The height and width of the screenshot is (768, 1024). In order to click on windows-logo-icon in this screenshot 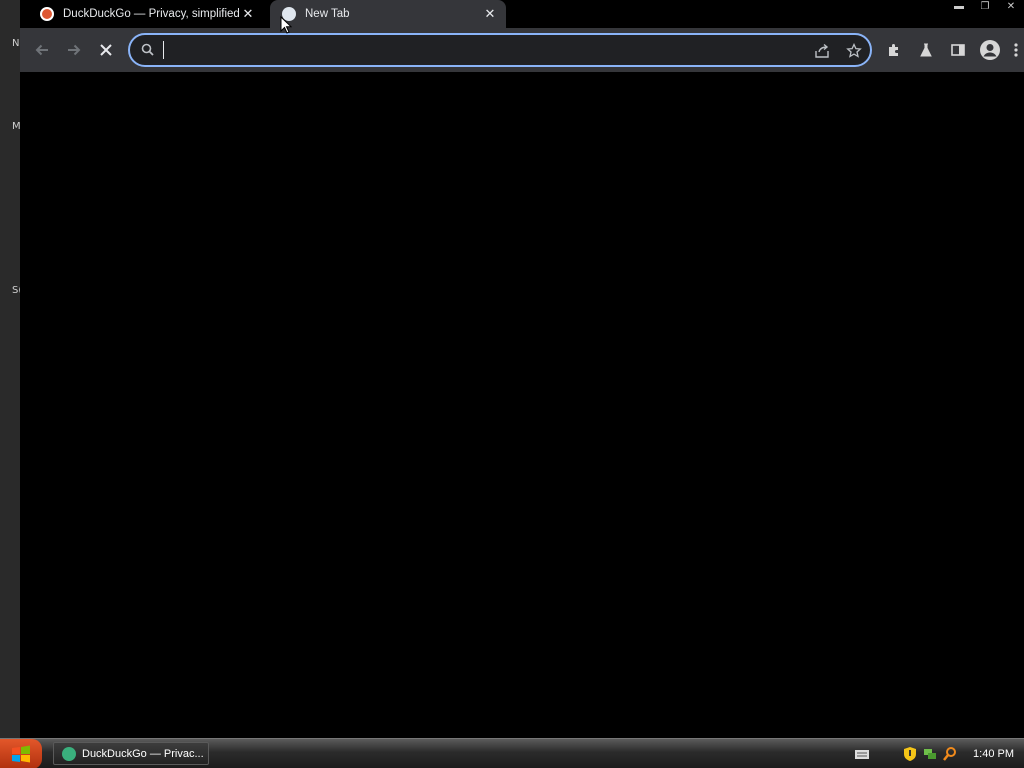, I will do `click(21, 754)`.